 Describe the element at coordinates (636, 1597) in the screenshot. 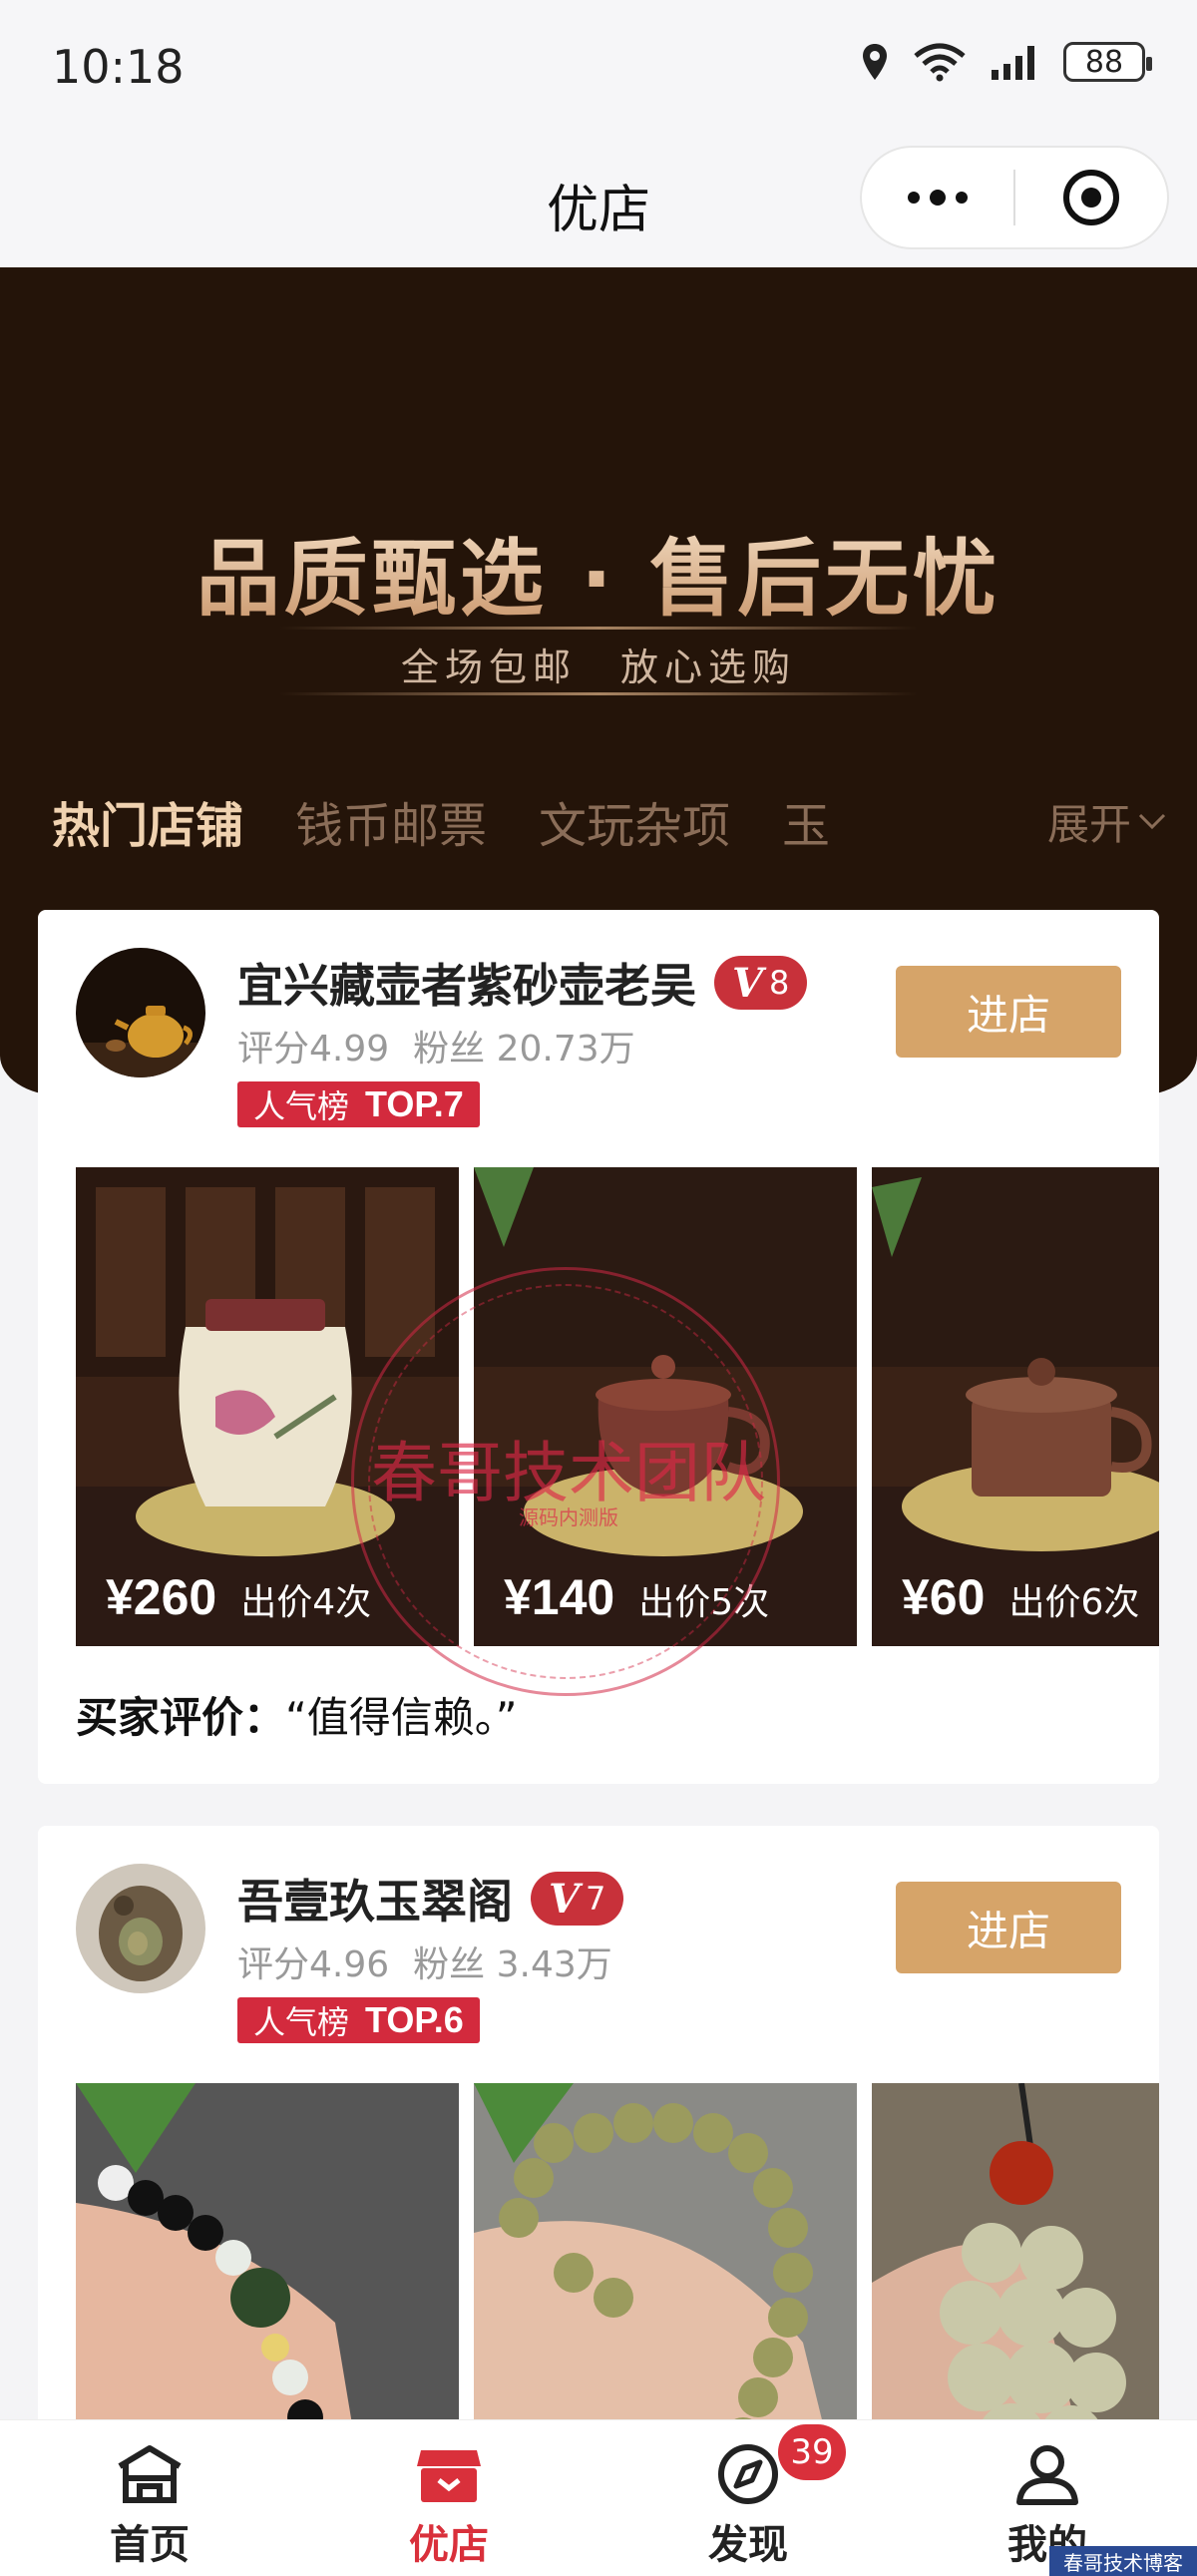

I see `product-price-row: ¥140 出价5次` at that location.